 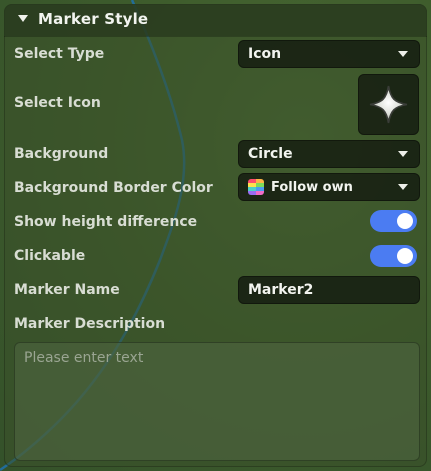 What do you see at coordinates (93, 19) in the screenshot?
I see `panel-title: Marker Style` at bounding box center [93, 19].